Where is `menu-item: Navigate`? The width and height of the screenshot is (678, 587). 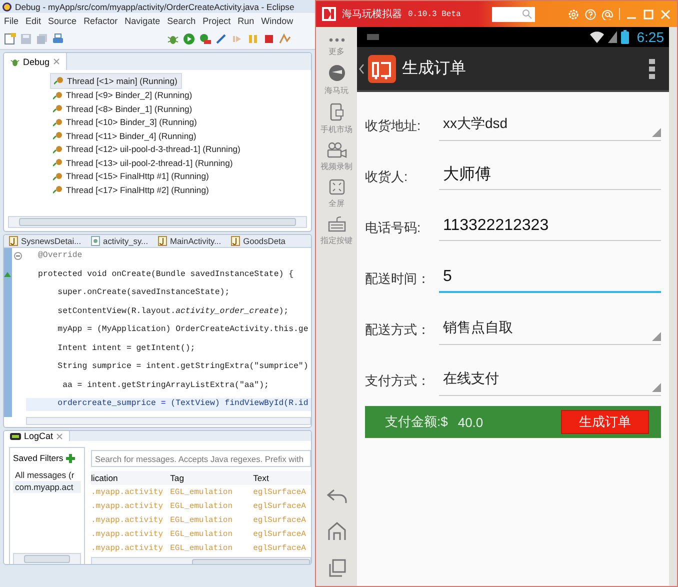
menu-item: Navigate is located at coordinates (142, 21).